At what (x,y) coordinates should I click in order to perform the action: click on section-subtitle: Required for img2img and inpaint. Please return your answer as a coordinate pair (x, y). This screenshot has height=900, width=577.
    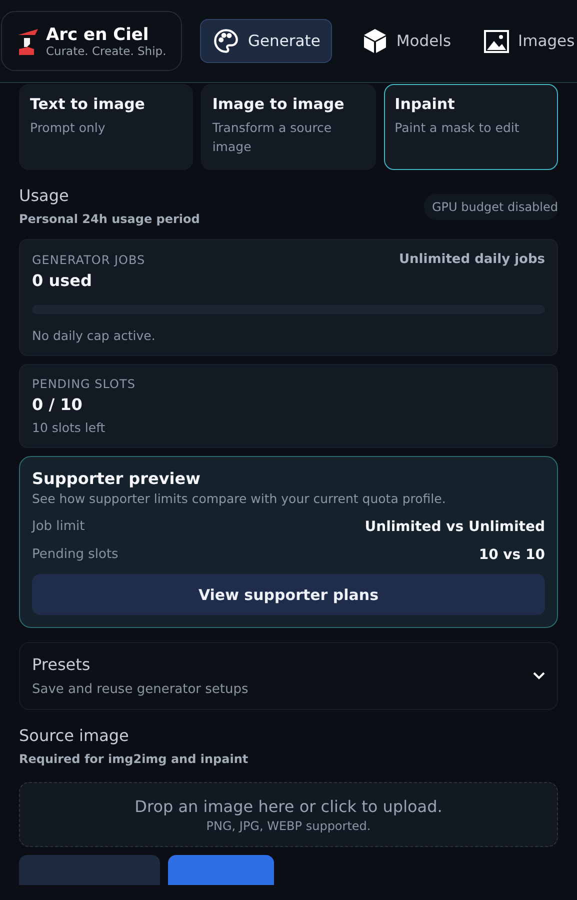
    Looking at the image, I should click on (133, 759).